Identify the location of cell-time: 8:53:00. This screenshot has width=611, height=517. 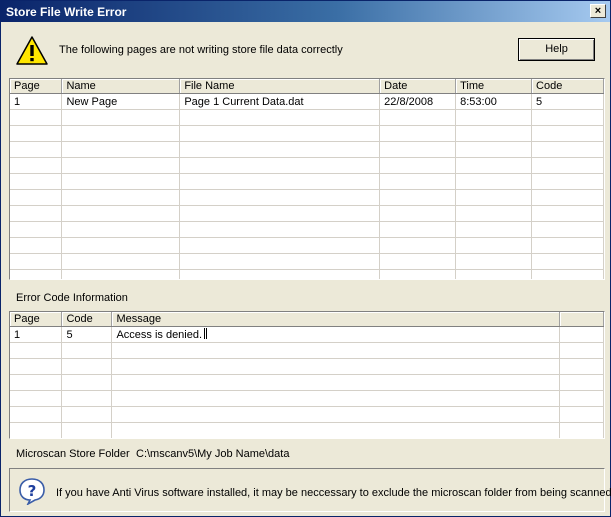
(494, 101).